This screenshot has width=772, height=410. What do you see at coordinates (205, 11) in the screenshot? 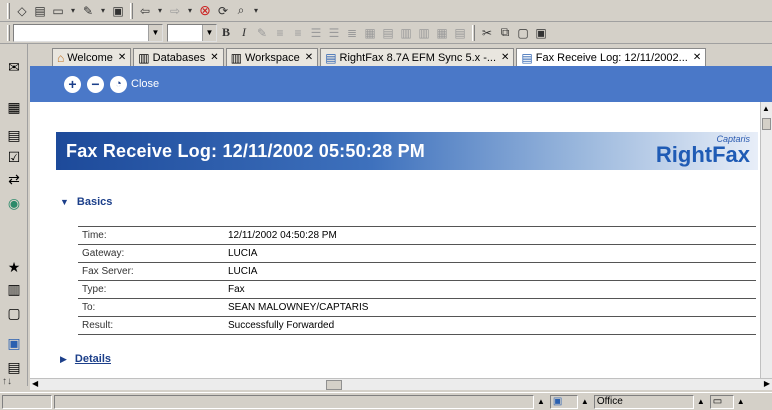
I see `stop-icon: ⊗` at bounding box center [205, 11].